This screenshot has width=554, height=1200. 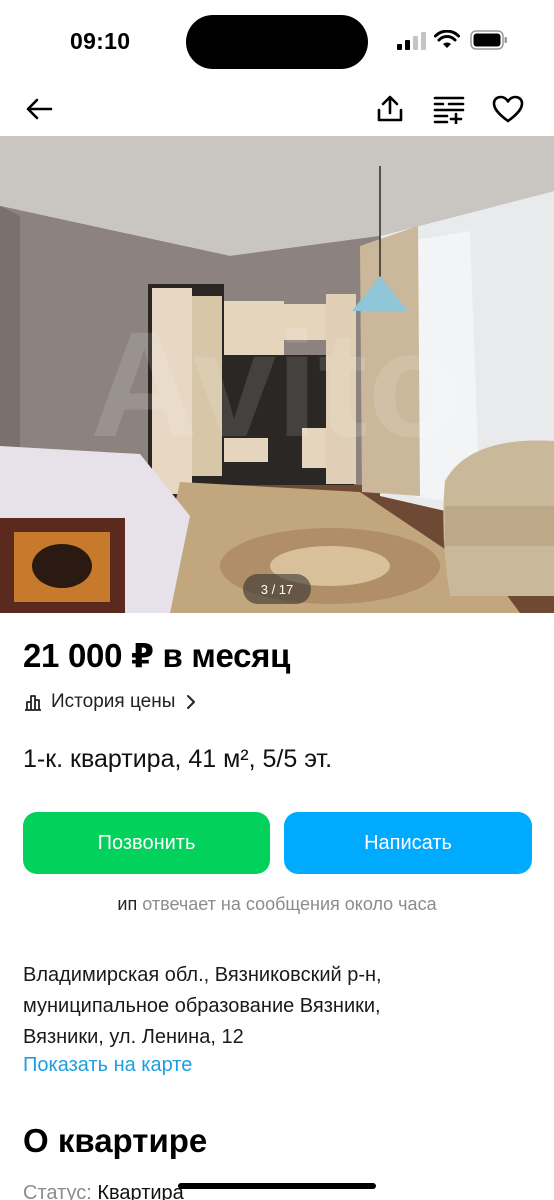 What do you see at coordinates (113, 701) in the screenshot?
I see `price-history-label: История цены` at bounding box center [113, 701].